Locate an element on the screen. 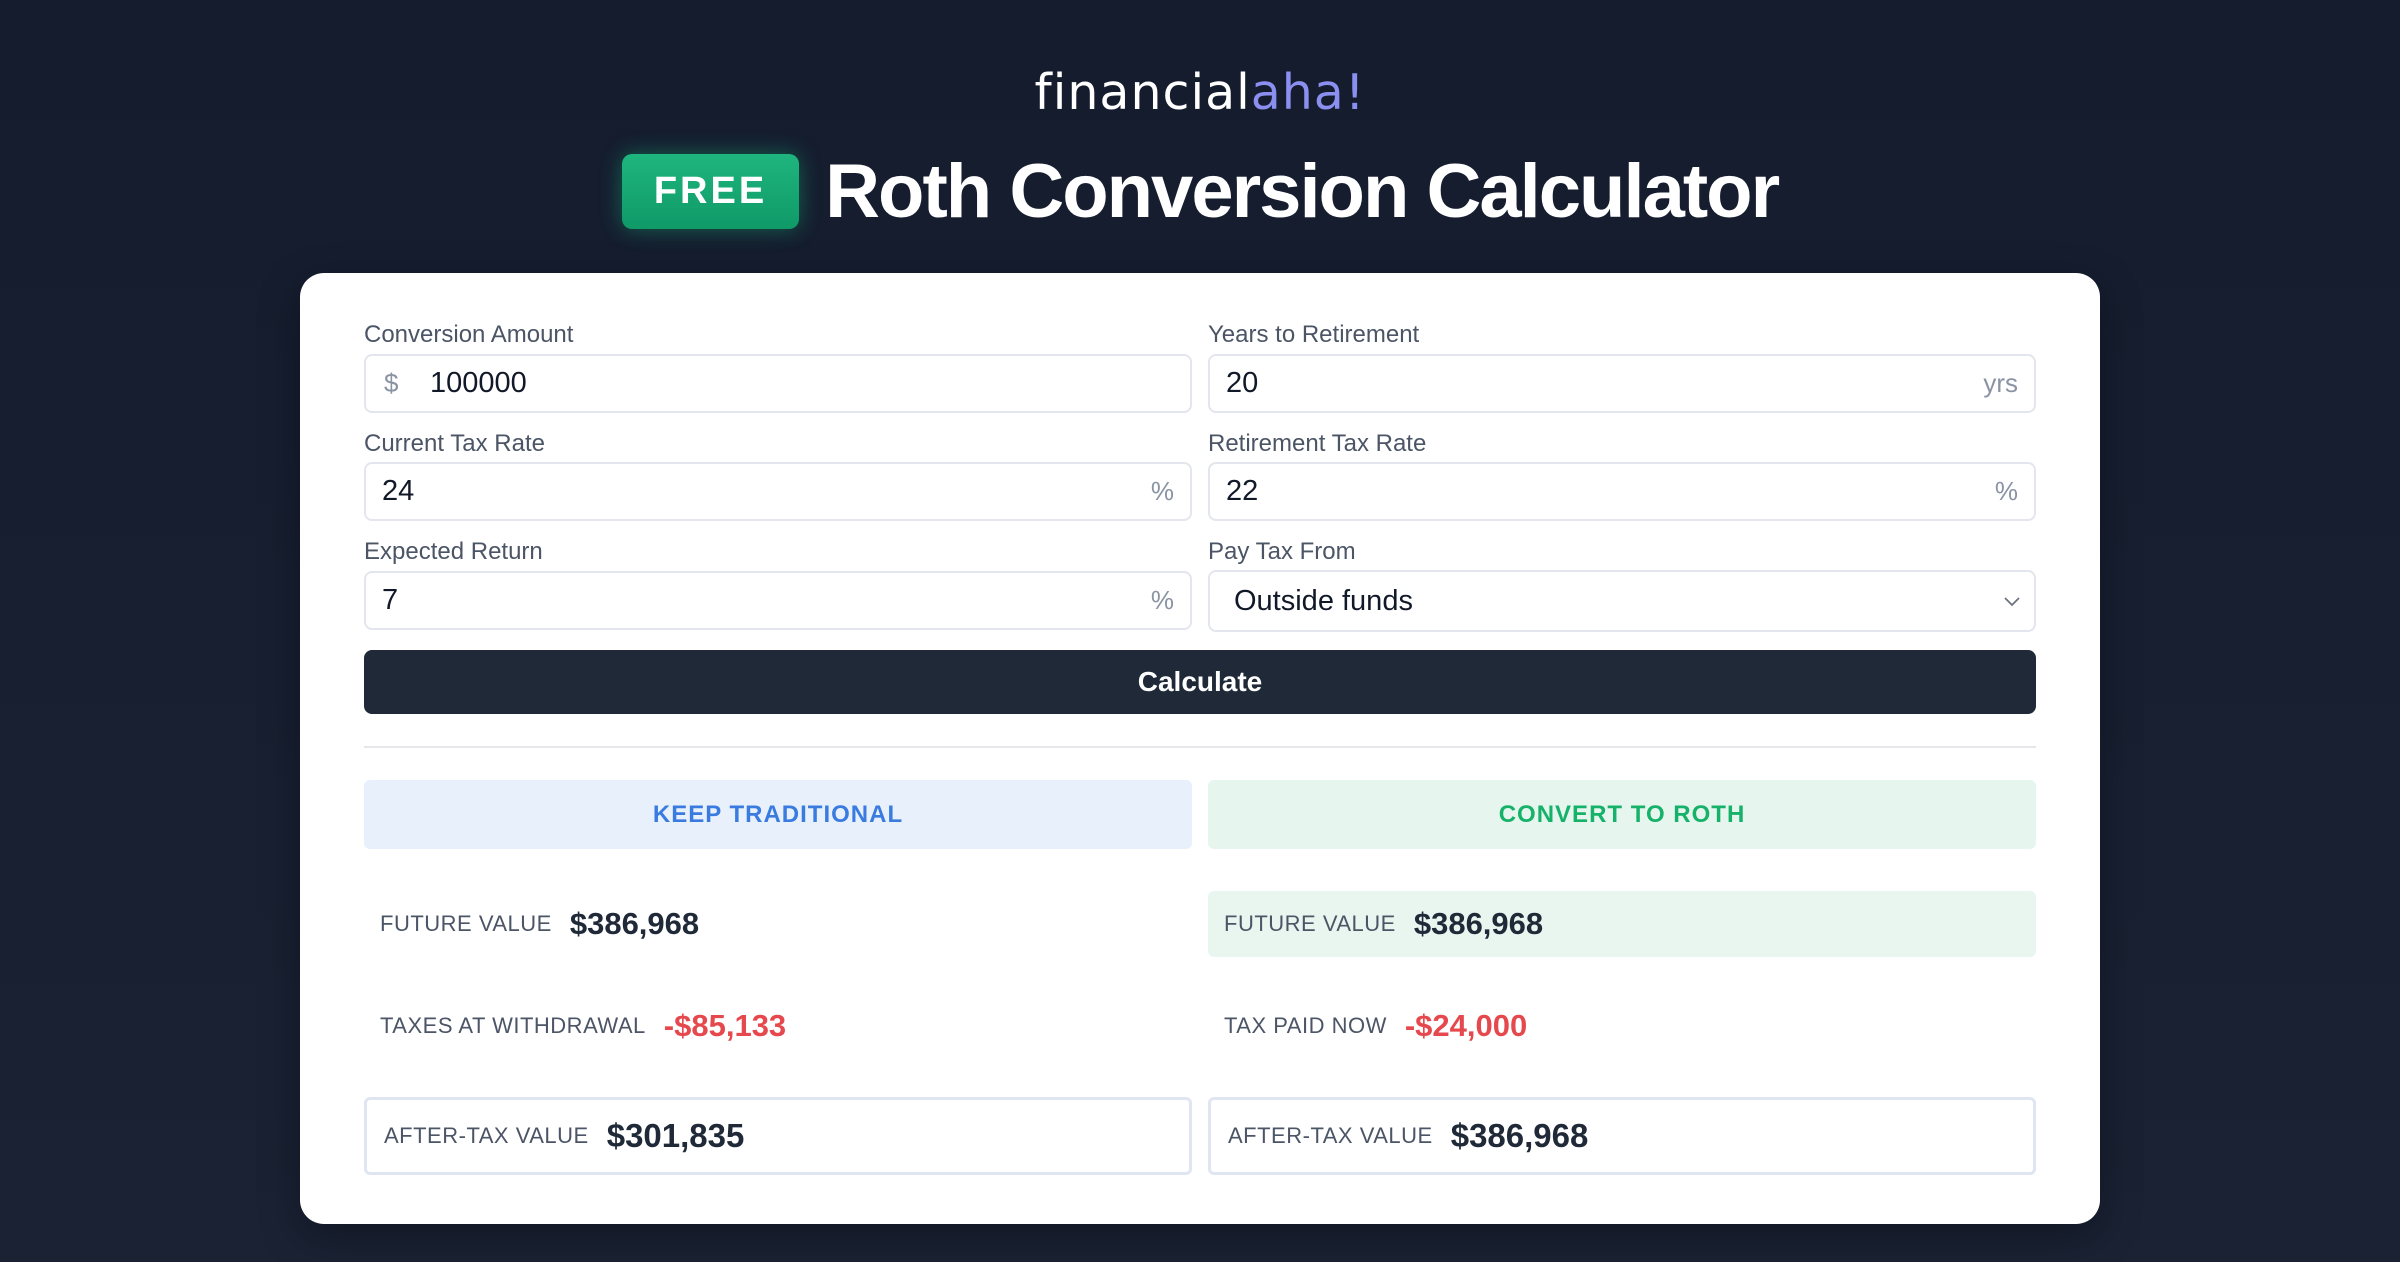 The image size is (2400, 1262). free-badge: FREE is located at coordinates (710, 191).